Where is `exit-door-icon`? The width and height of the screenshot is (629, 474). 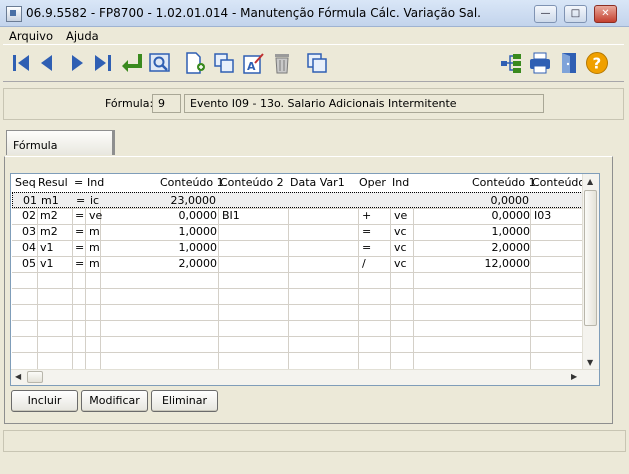 exit-door-icon is located at coordinates (569, 63).